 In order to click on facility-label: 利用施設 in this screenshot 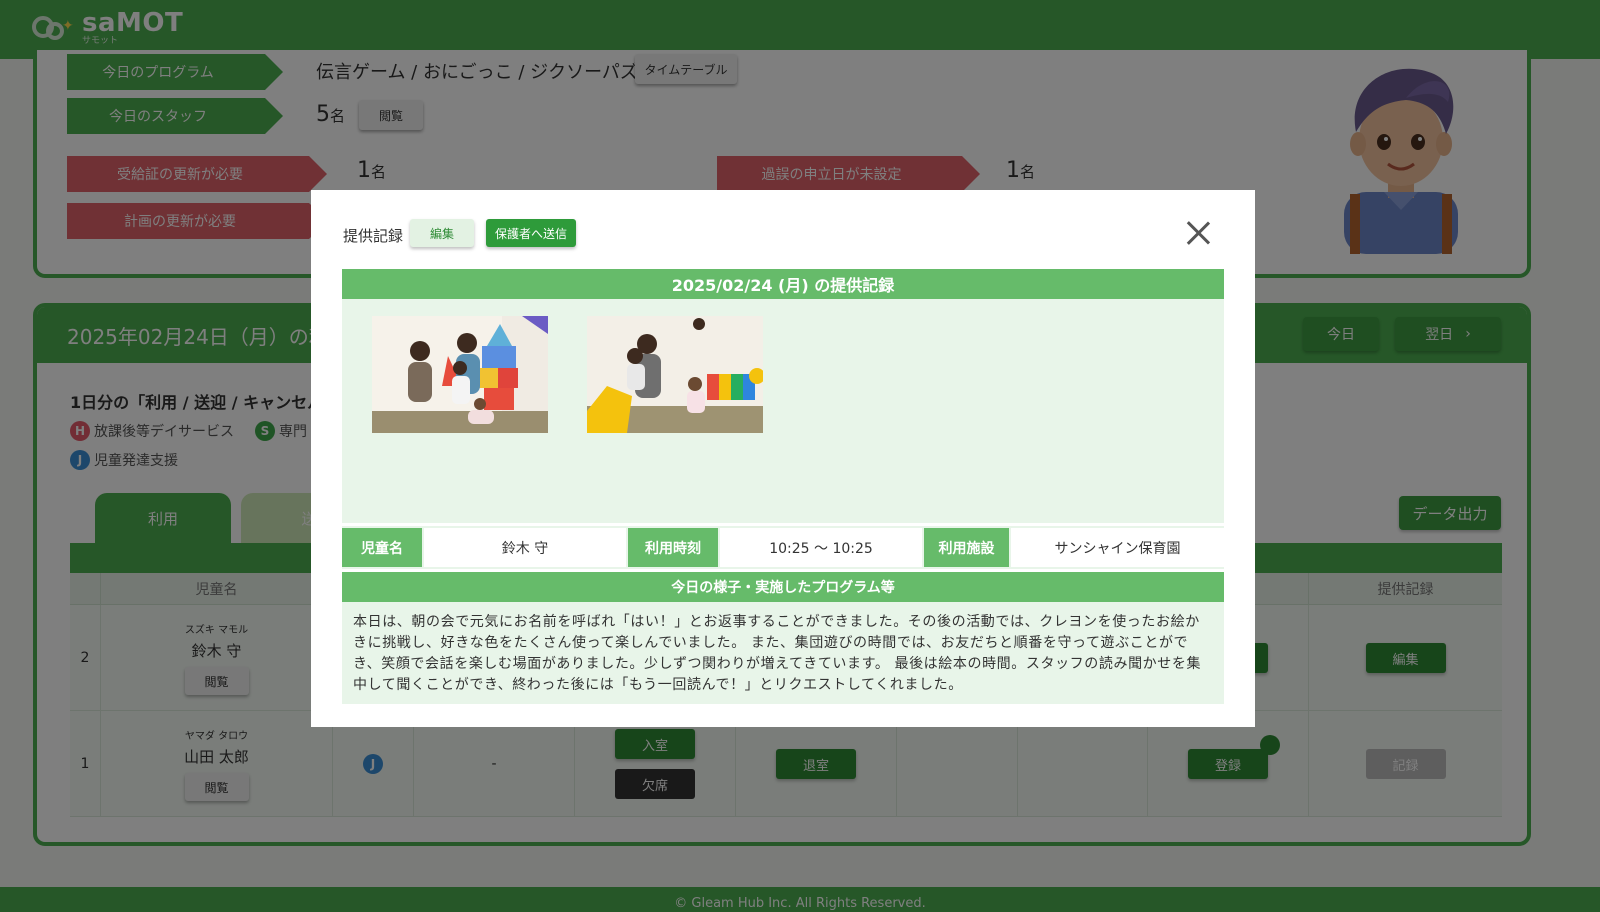, I will do `click(966, 547)`.